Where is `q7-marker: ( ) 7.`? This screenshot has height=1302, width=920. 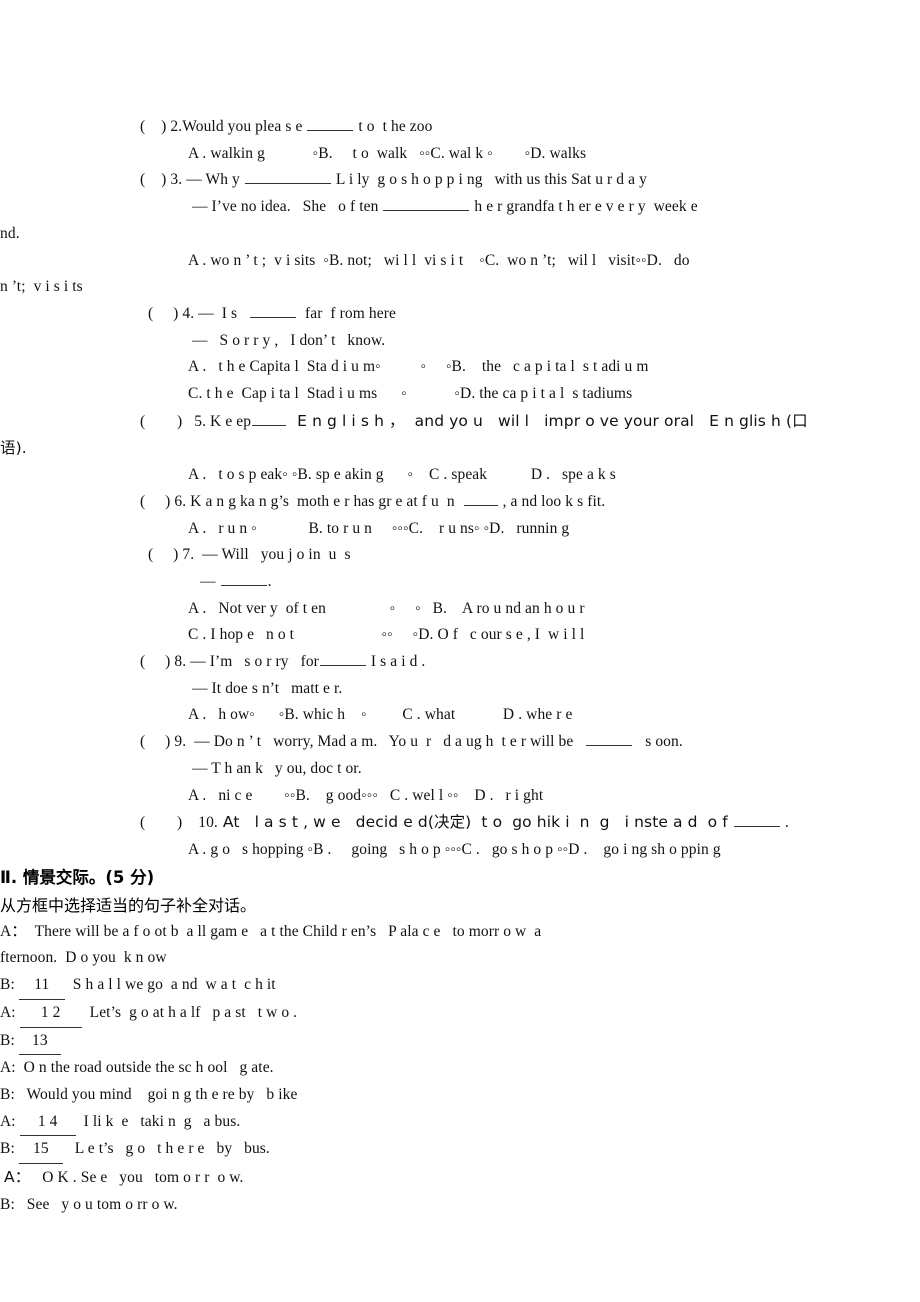
q7-marker: ( ) 7. is located at coordinates (171, 555).